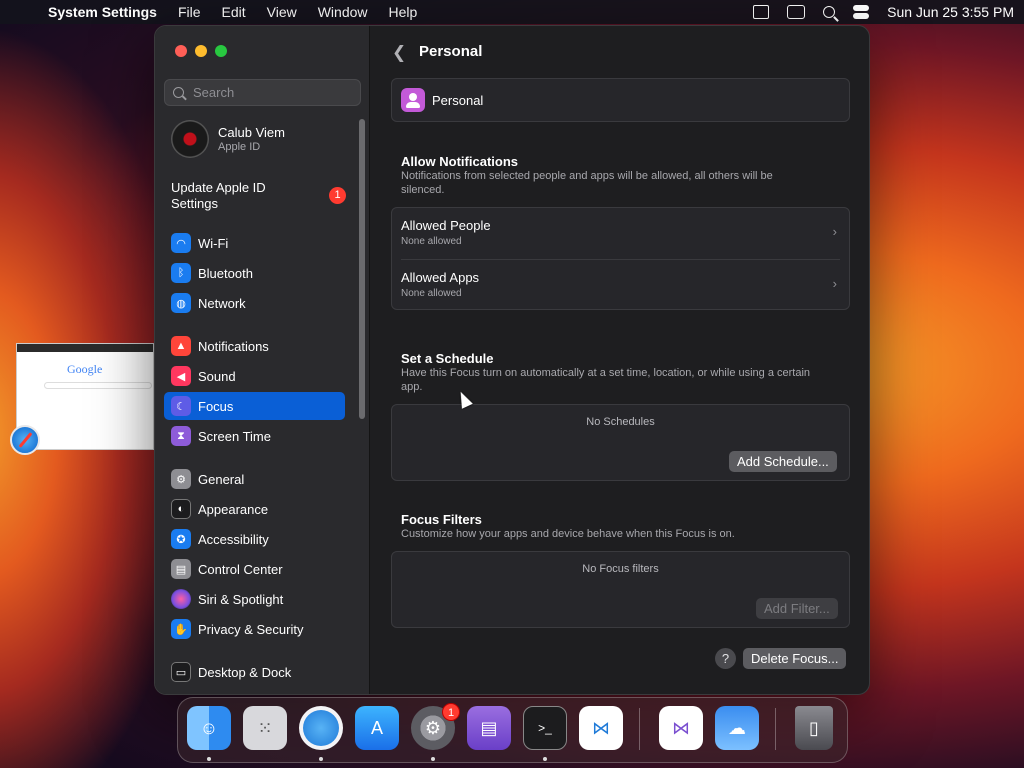  I want to click on sidebar-item-control-center: ▤ Control Center, so click(254, 569).